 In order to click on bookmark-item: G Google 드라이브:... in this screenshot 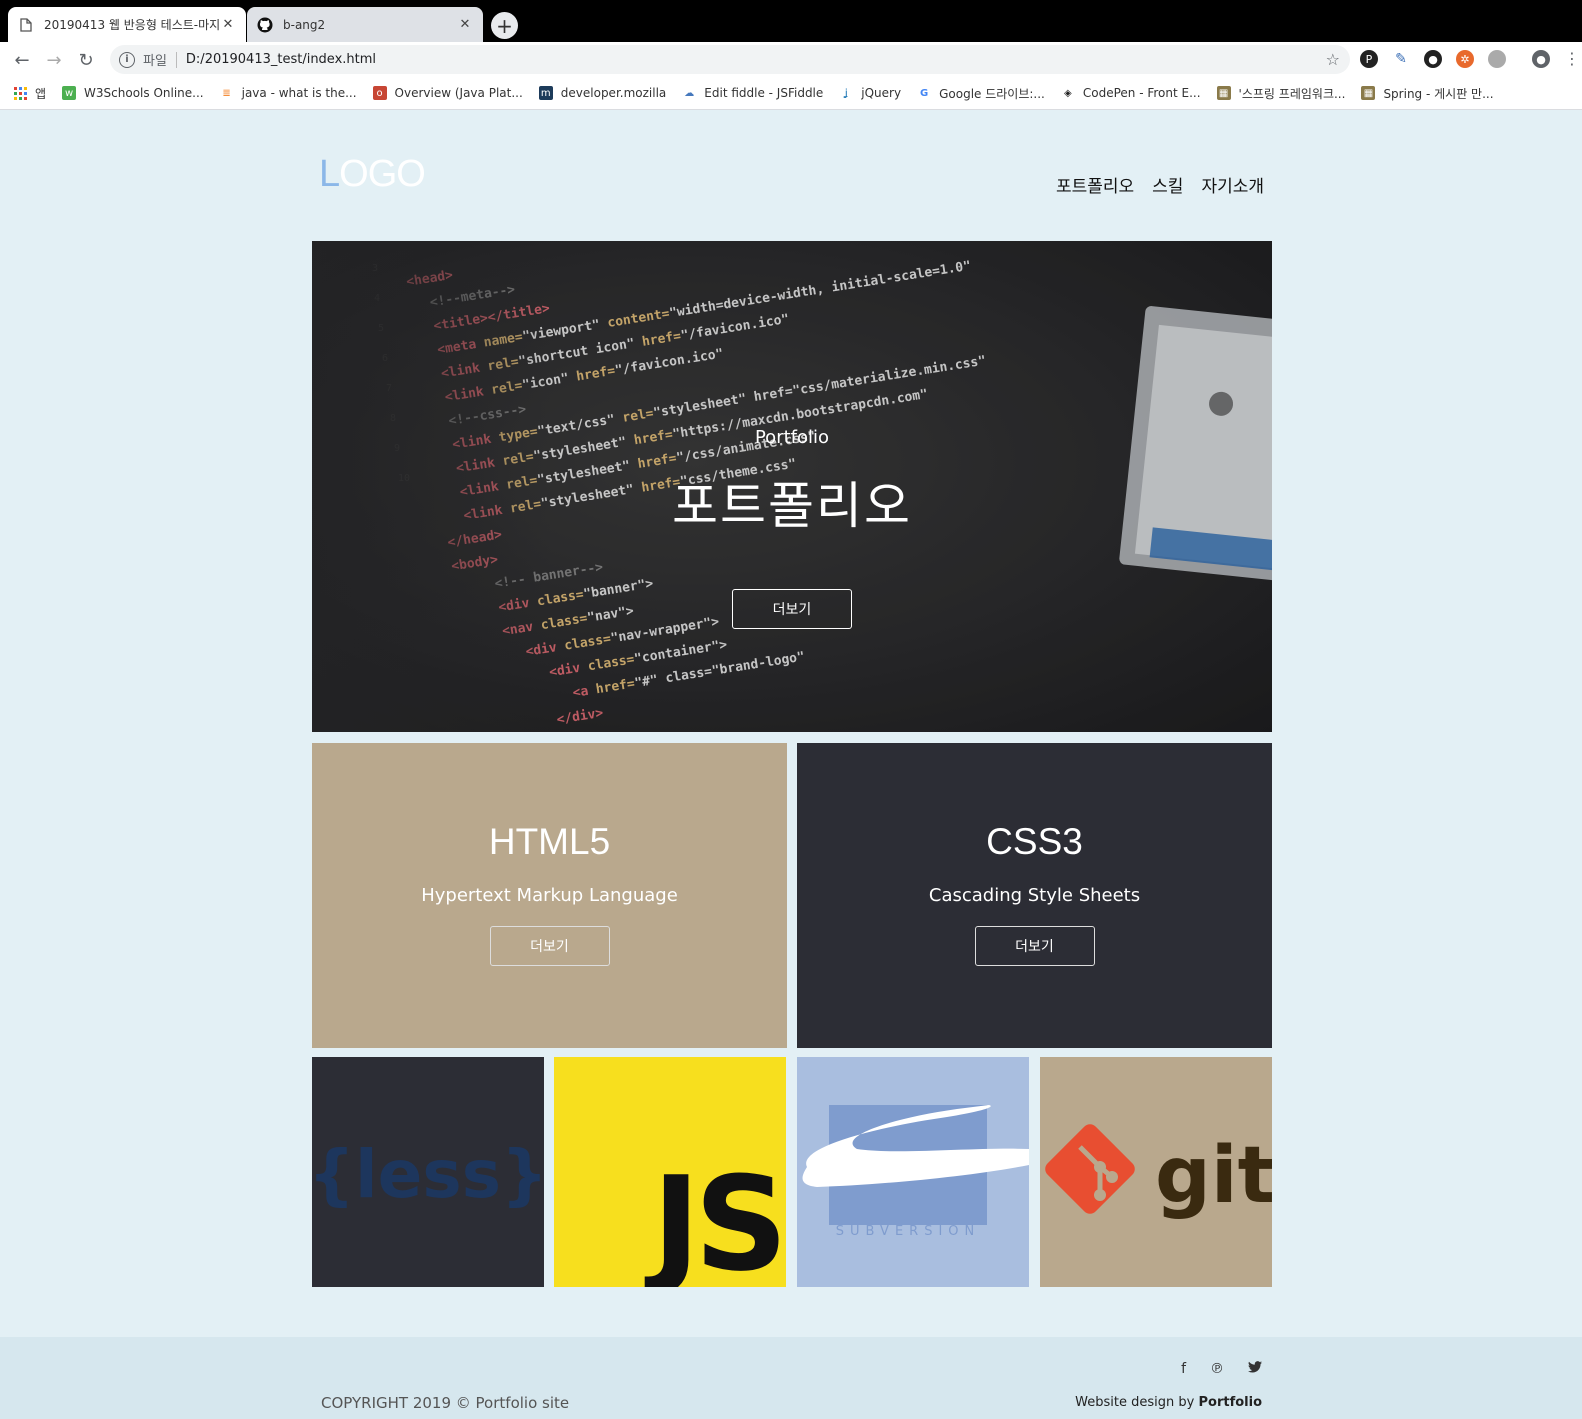, I will do `click(981, 93)`.